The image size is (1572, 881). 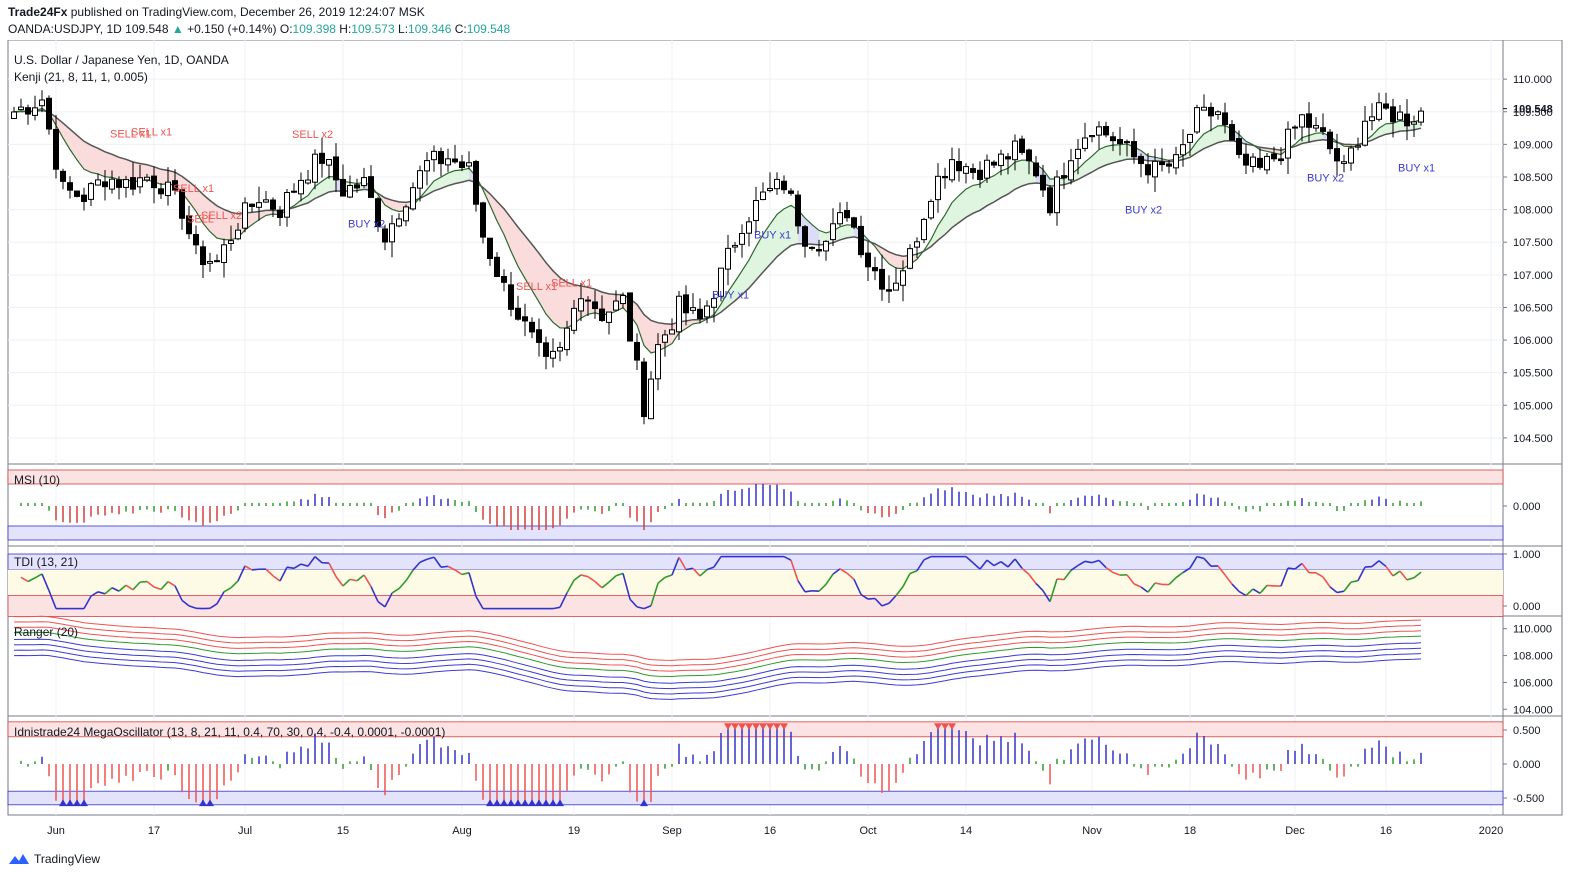 What do you see at coordinates (717, 661) in the screenshot?
I see `ranger-band-line` at bounding box center [717, 661].